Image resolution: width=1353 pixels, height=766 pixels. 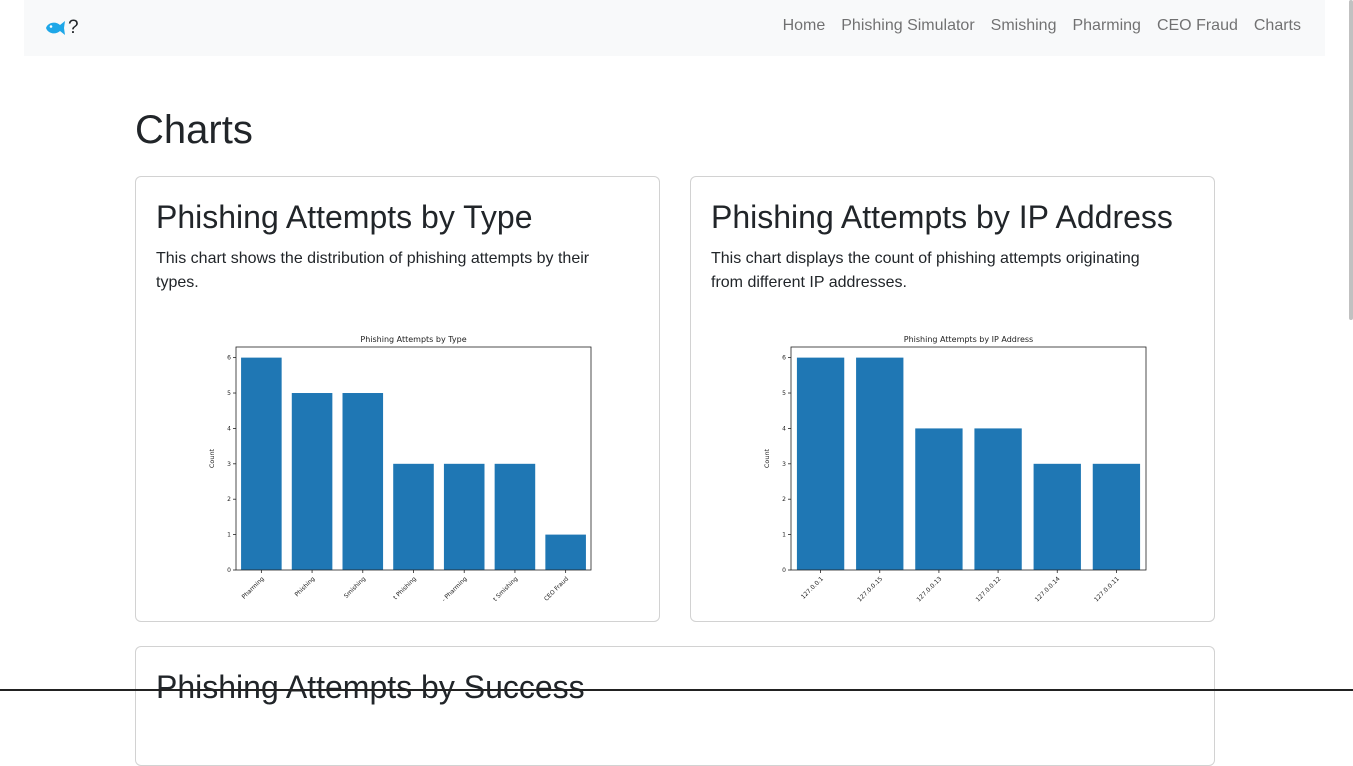 I want to click on fish-icon, so click(x=55, y=28).